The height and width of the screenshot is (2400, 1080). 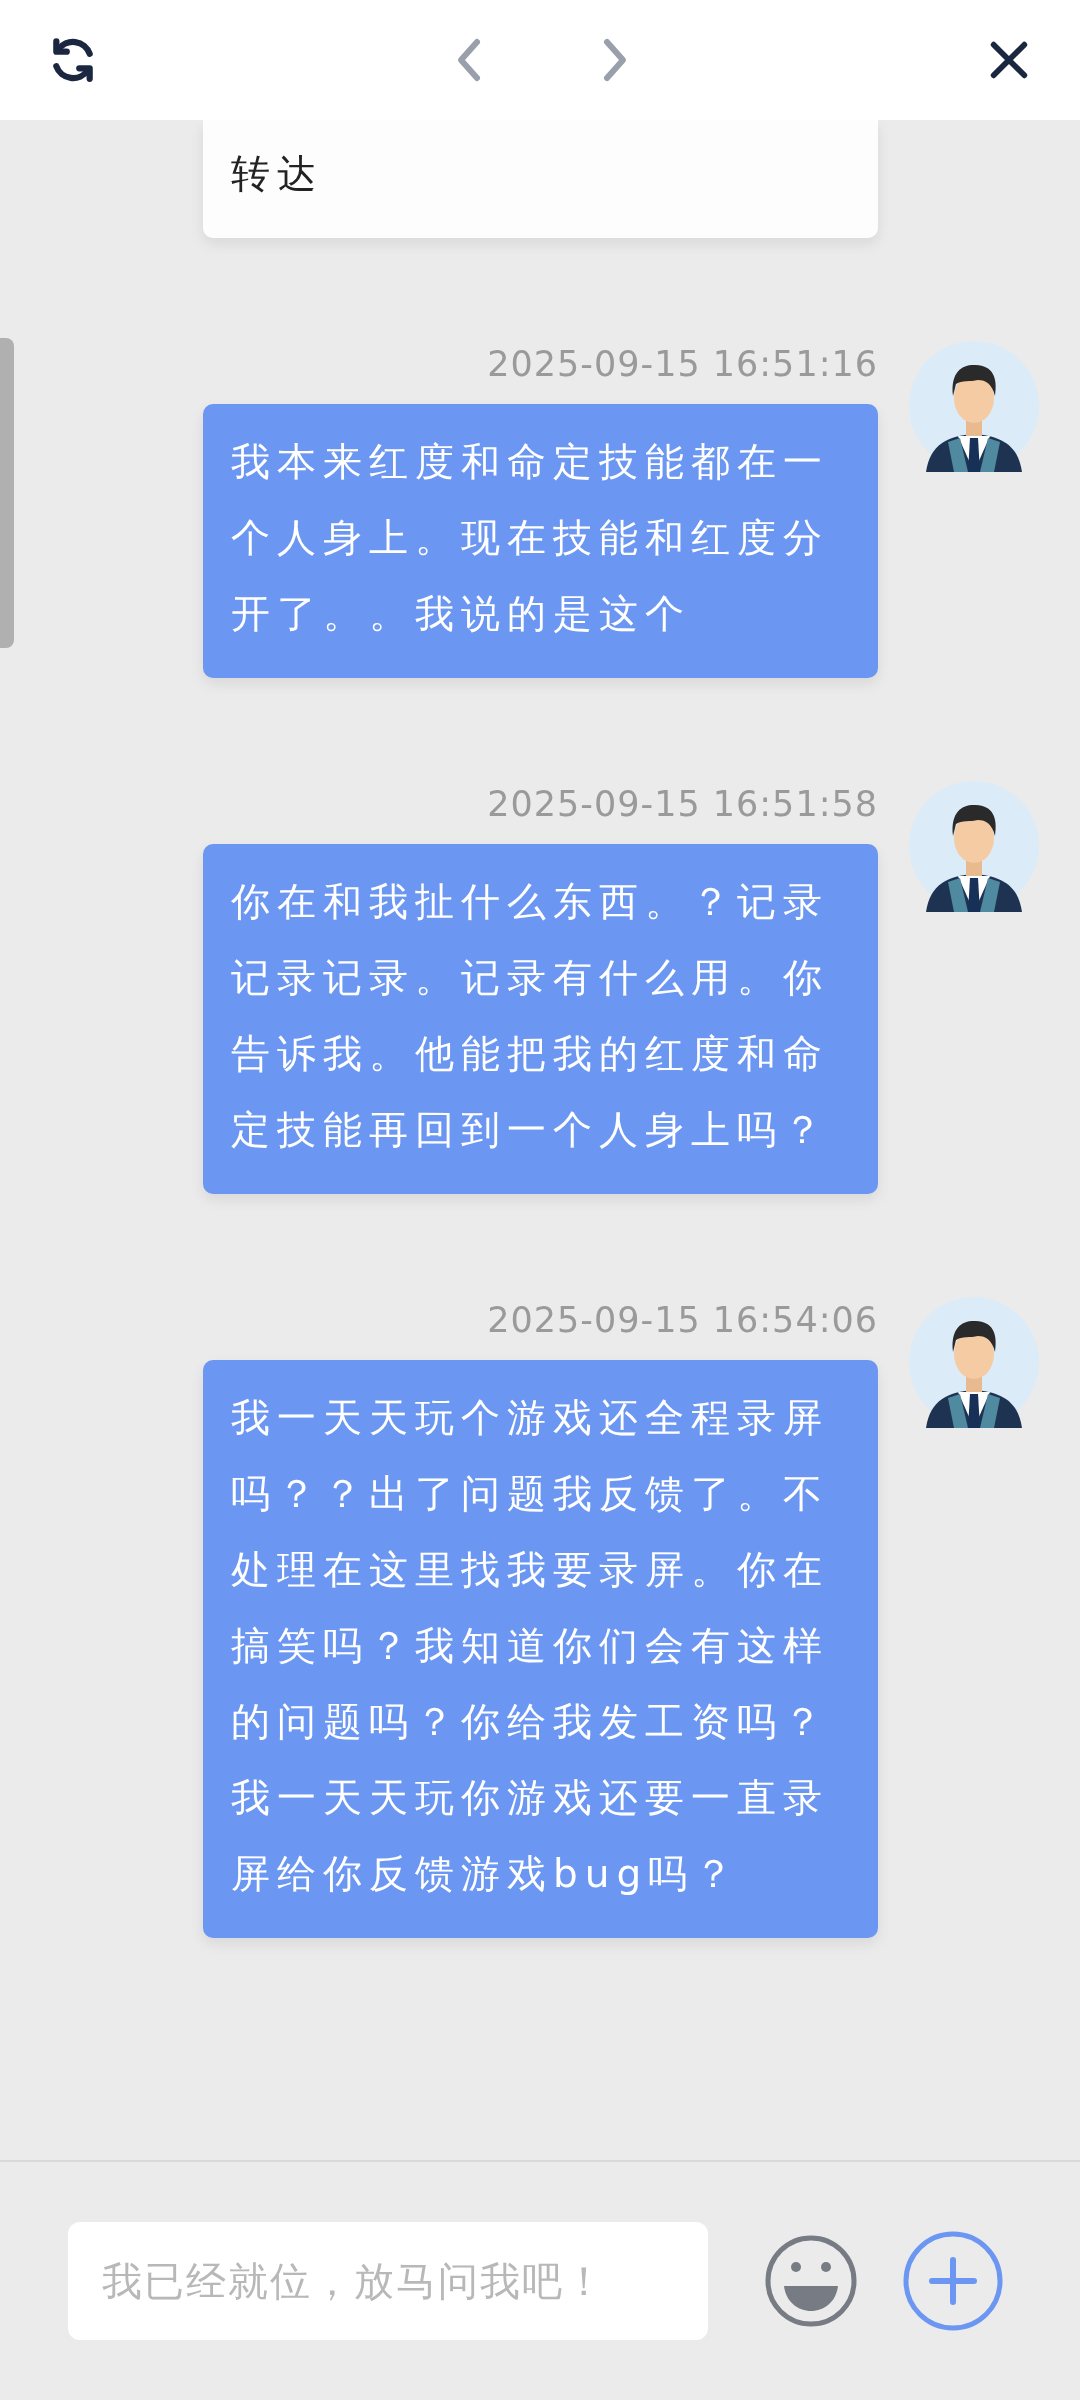 I want to click on message-bubble: 我本来红度和命定技能都在一个人身上。现在技能和红度分开了。。我说的是这个, so click(x=540, y=541).